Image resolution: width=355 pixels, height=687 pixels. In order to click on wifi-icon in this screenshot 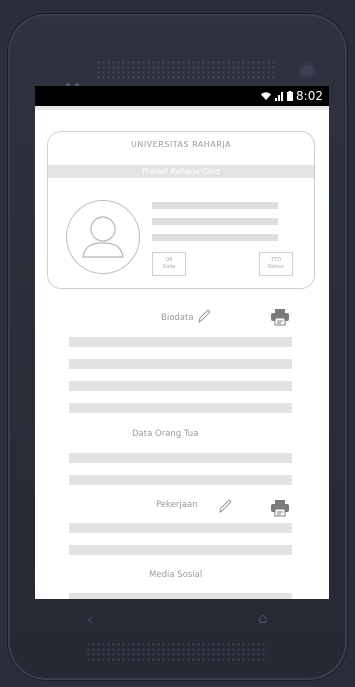, I will do `click(266, 96)`.